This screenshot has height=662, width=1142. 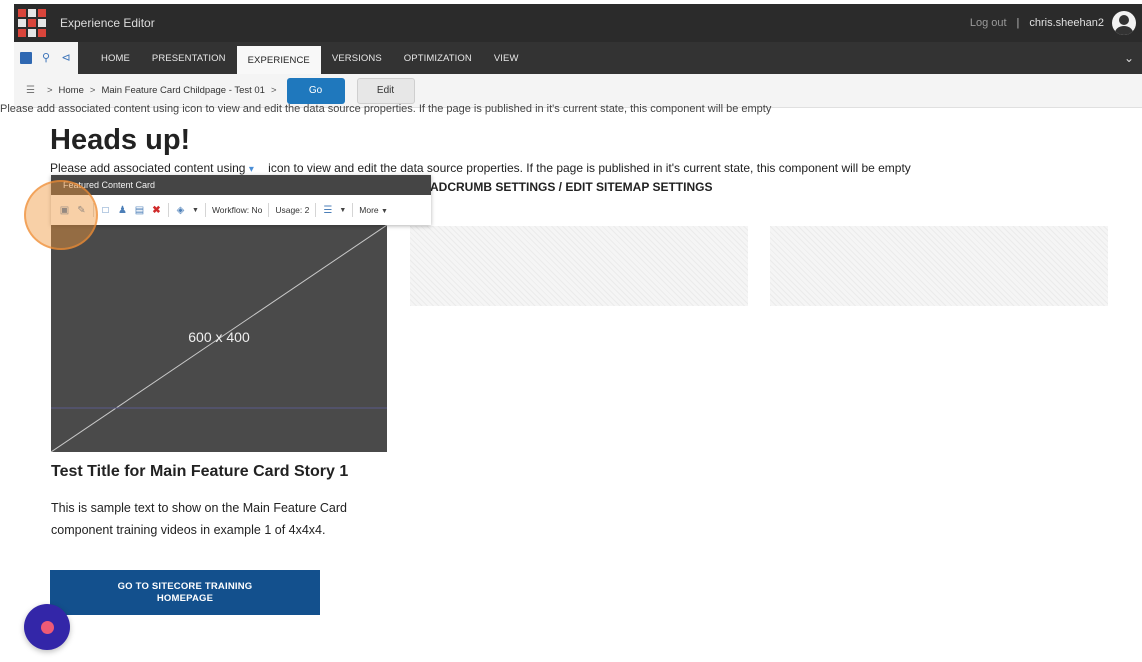 I want to click on tab-experience: EXPERIENCE, so click(x=278, y=60).